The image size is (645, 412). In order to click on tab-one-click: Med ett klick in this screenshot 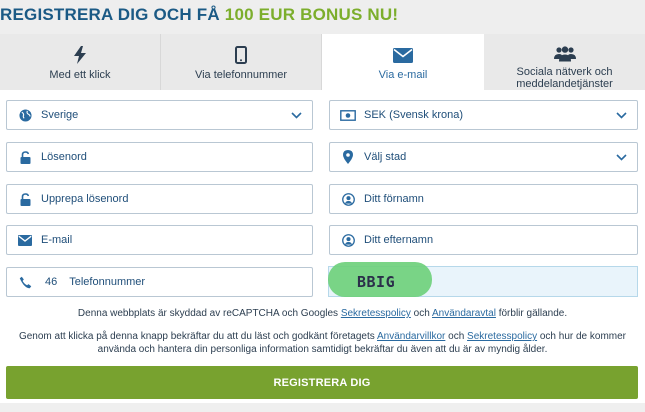, I will do `click(80, 62)`.